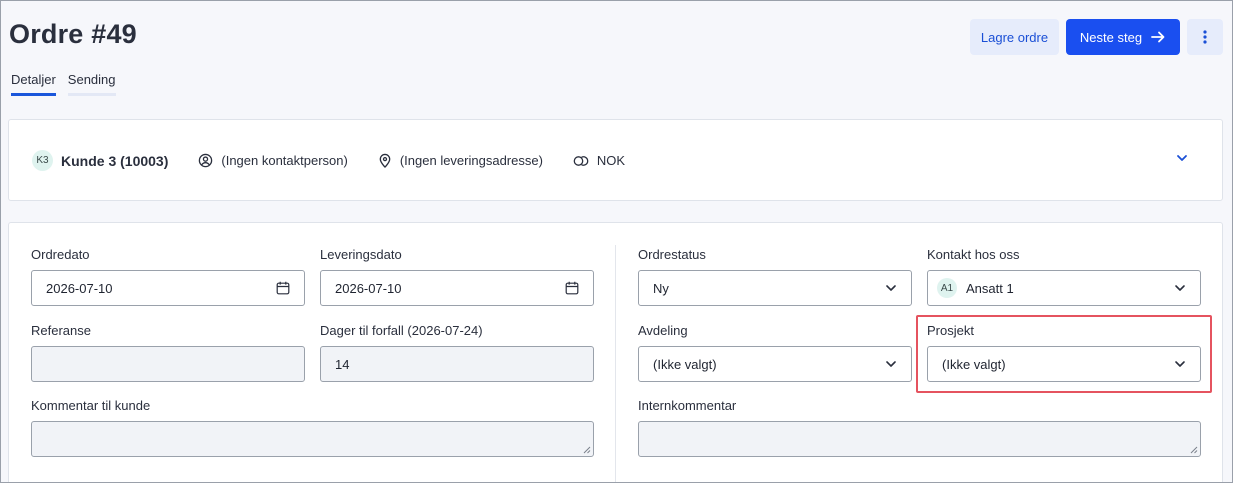 The width and height of the screenshot is (1233, 483). I want to click on tab-shipping: Sending, so click(91, 84).